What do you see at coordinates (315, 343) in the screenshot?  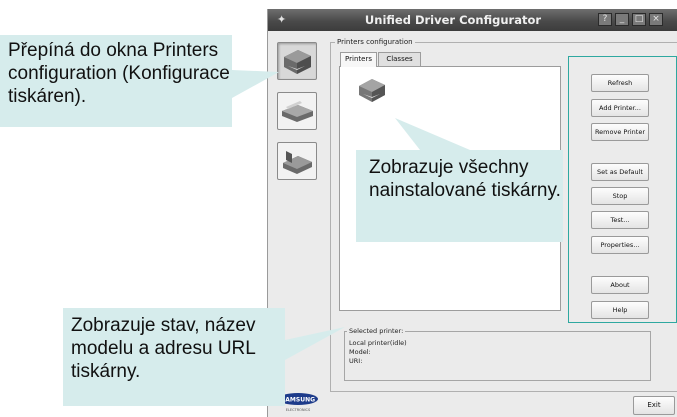 I see `printer-status-pointer` at bounding box center [315, 343].